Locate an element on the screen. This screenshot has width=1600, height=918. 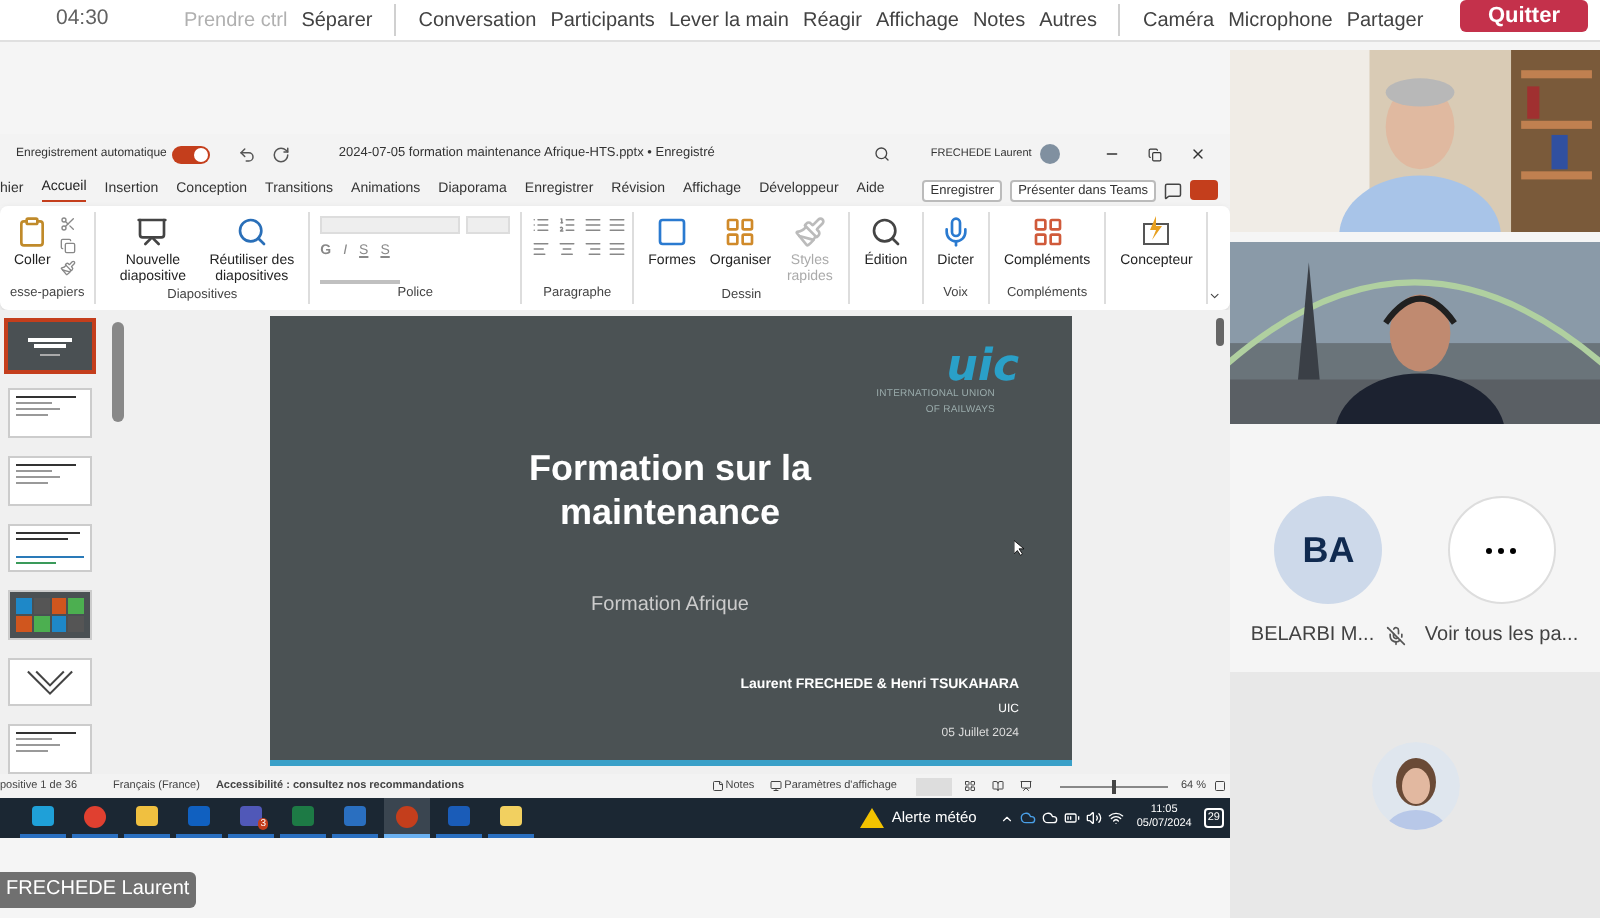
font-size-field is located at coordinates (488, 225).